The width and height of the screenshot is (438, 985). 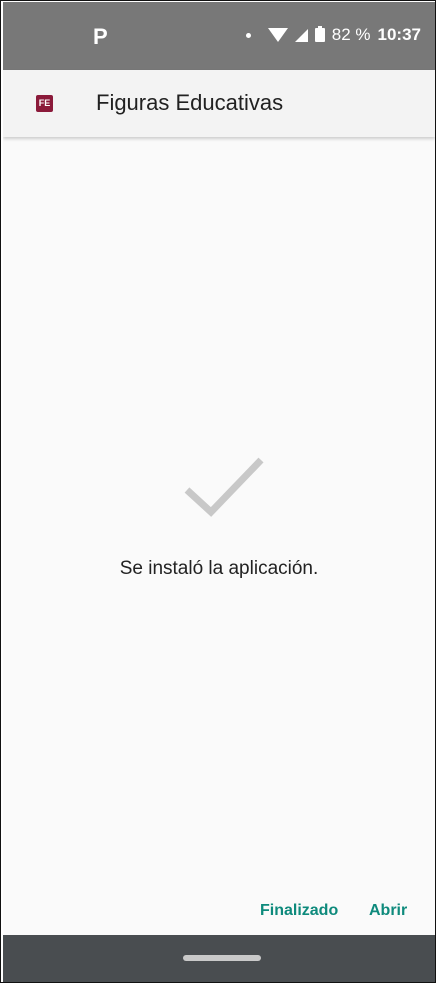 What do you see at coordinates (222, 958) in the screenshot?
I see `home-gesture-handle` at bounding box center [222, 958].